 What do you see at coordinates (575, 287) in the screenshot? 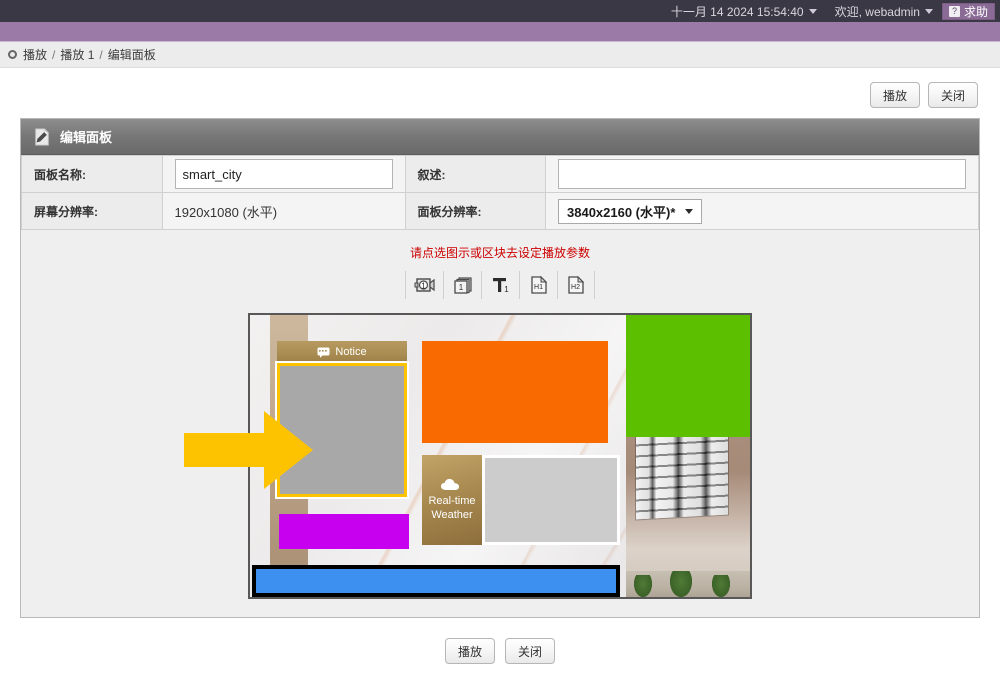
I see `svg-text: H2` at bounding box center [575, 287].